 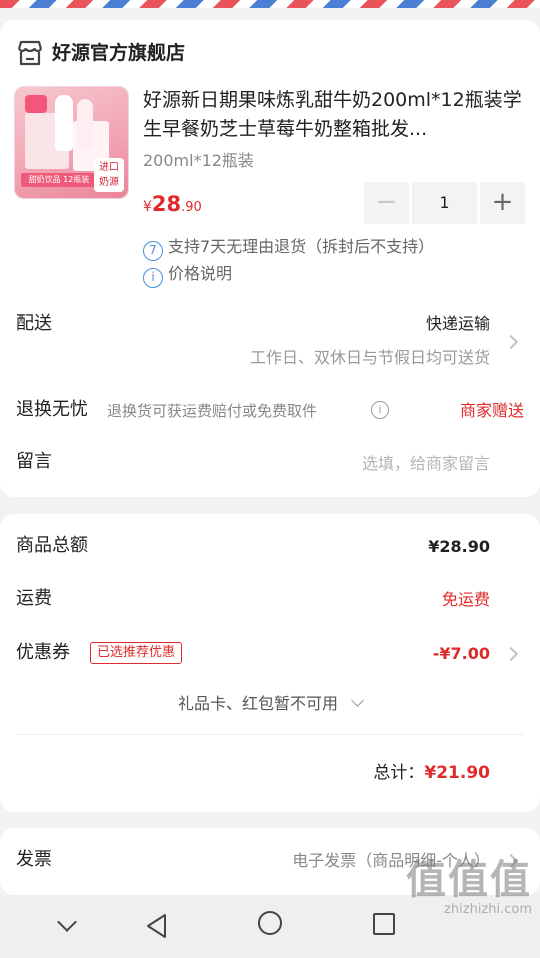 What do you see at coordinates (109, 175) in the screenshot?
I see `thumb-tag: 进口 奶源` at bounding box center [109, 175].